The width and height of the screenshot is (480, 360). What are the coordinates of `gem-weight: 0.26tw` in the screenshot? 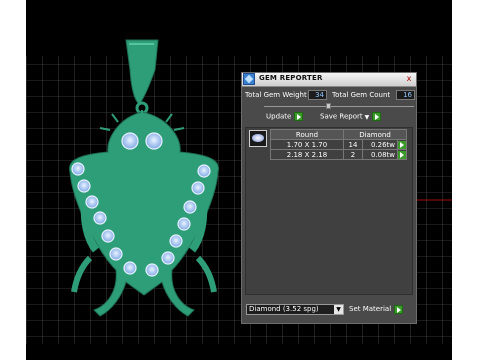 It's located at (380, 144).